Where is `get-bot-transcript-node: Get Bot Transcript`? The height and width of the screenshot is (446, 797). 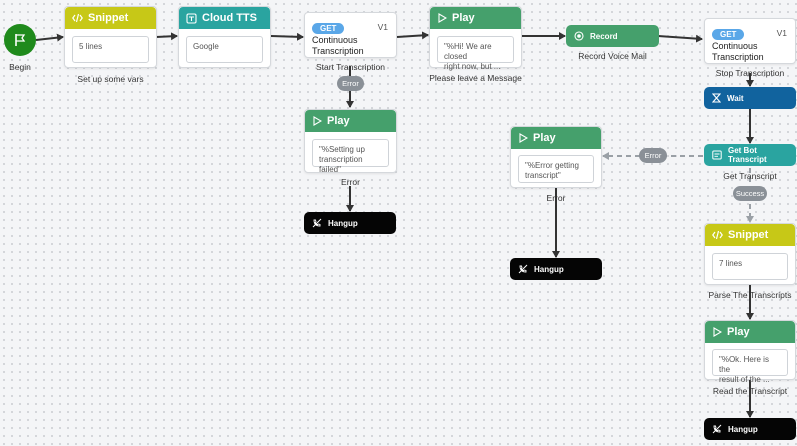
get-bot-transcript-node: Get Bot Transcript is located at coordinates (750, 155).